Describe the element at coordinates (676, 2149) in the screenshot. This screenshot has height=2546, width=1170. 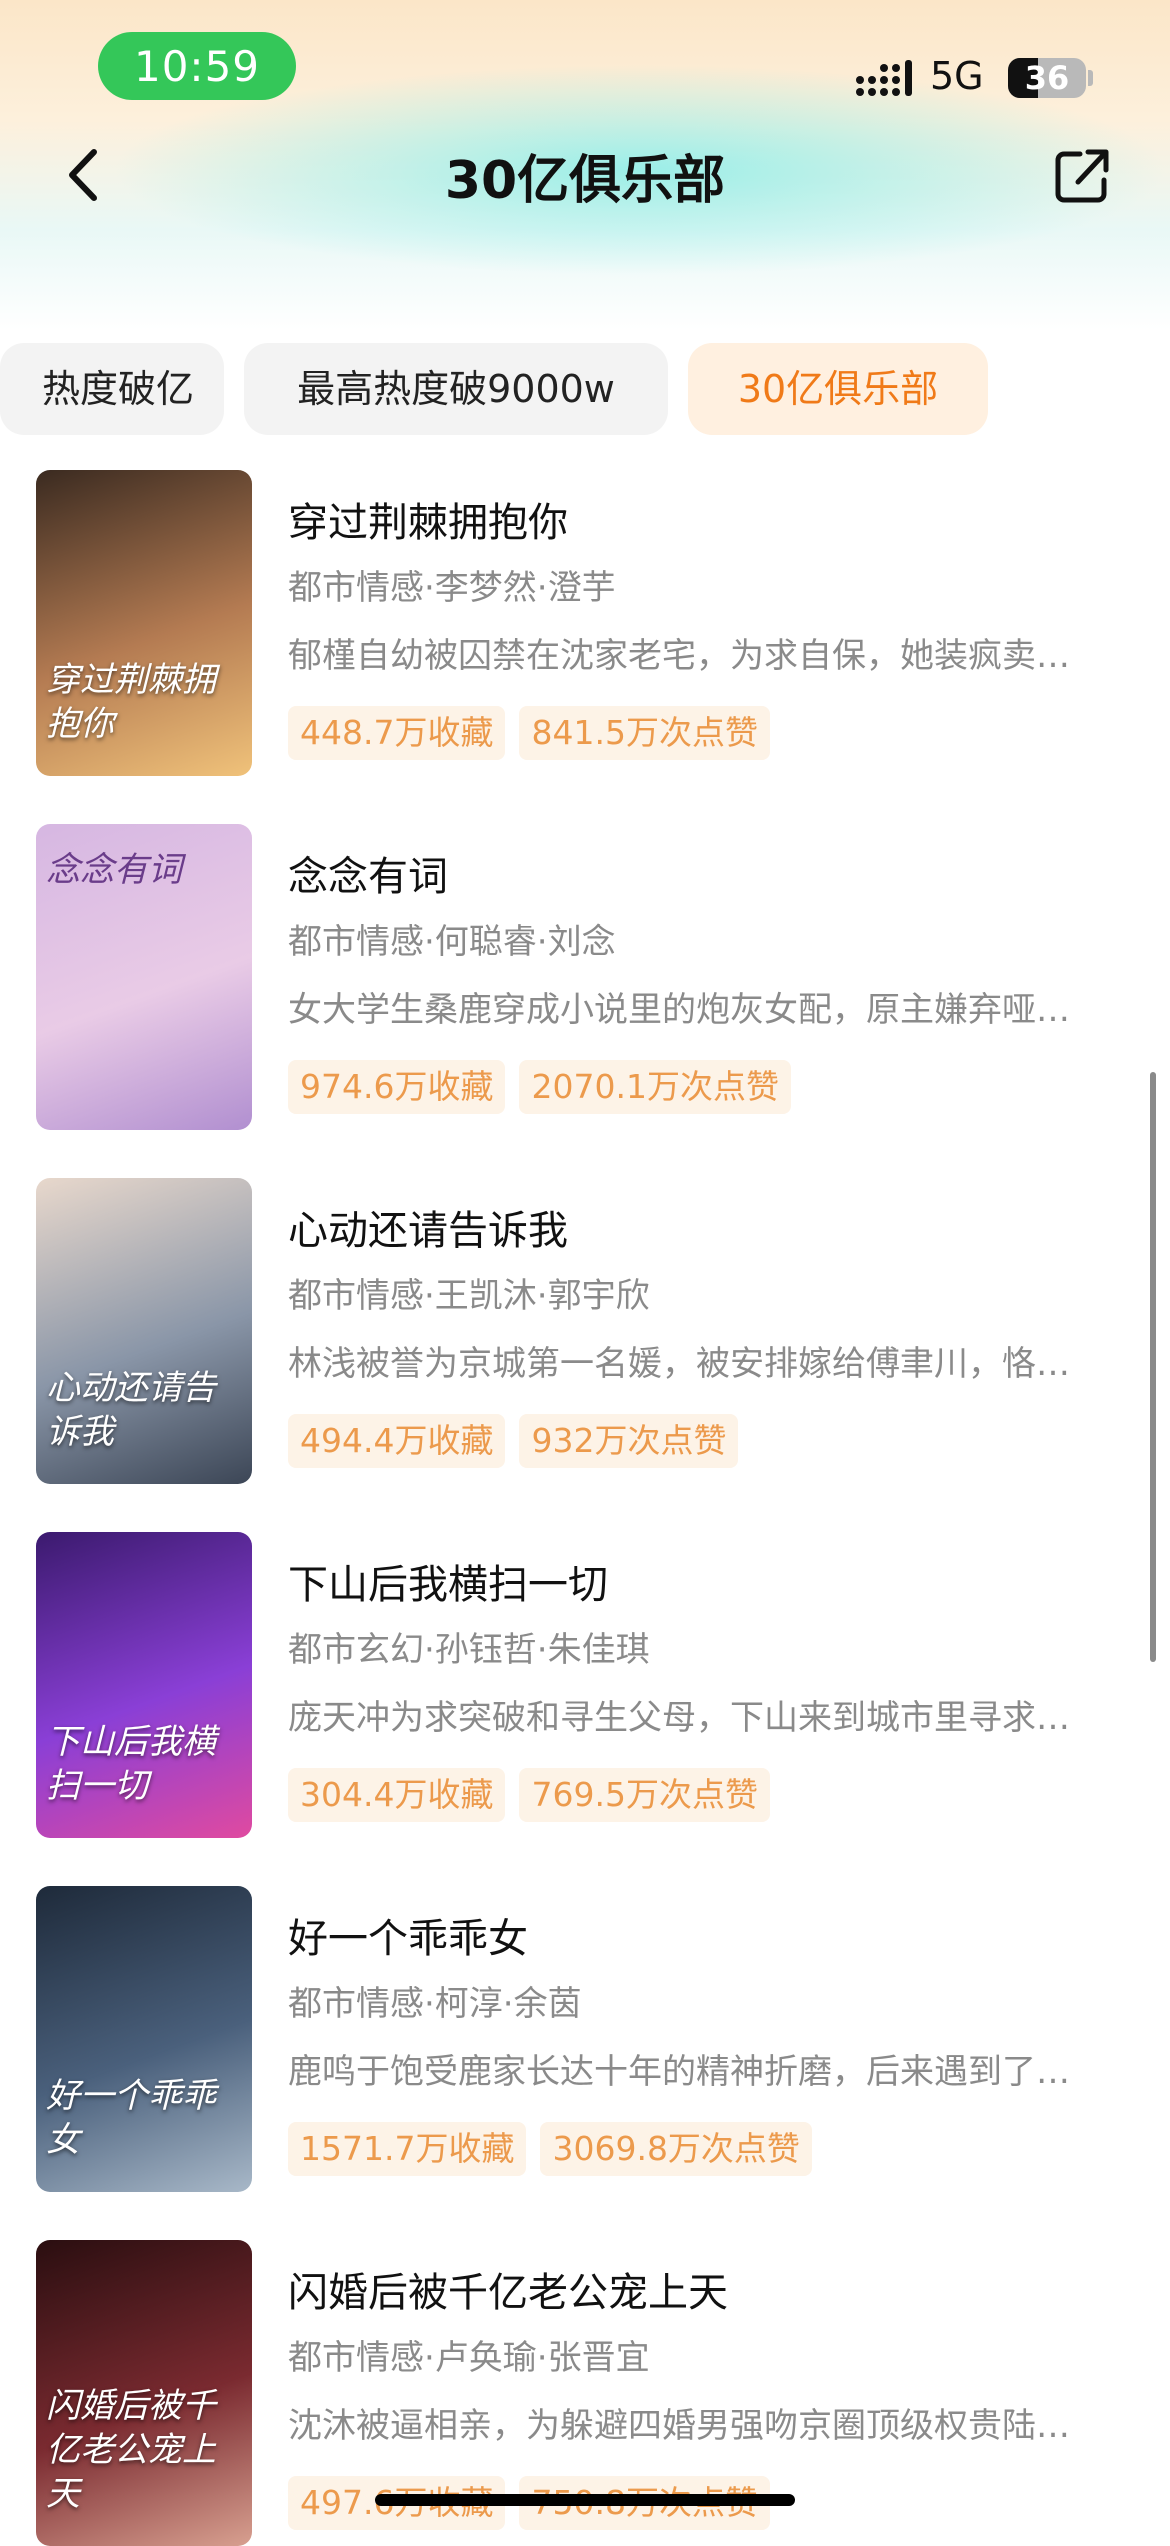
I see `likes-badge: 3069.8万次点赞` at that location.